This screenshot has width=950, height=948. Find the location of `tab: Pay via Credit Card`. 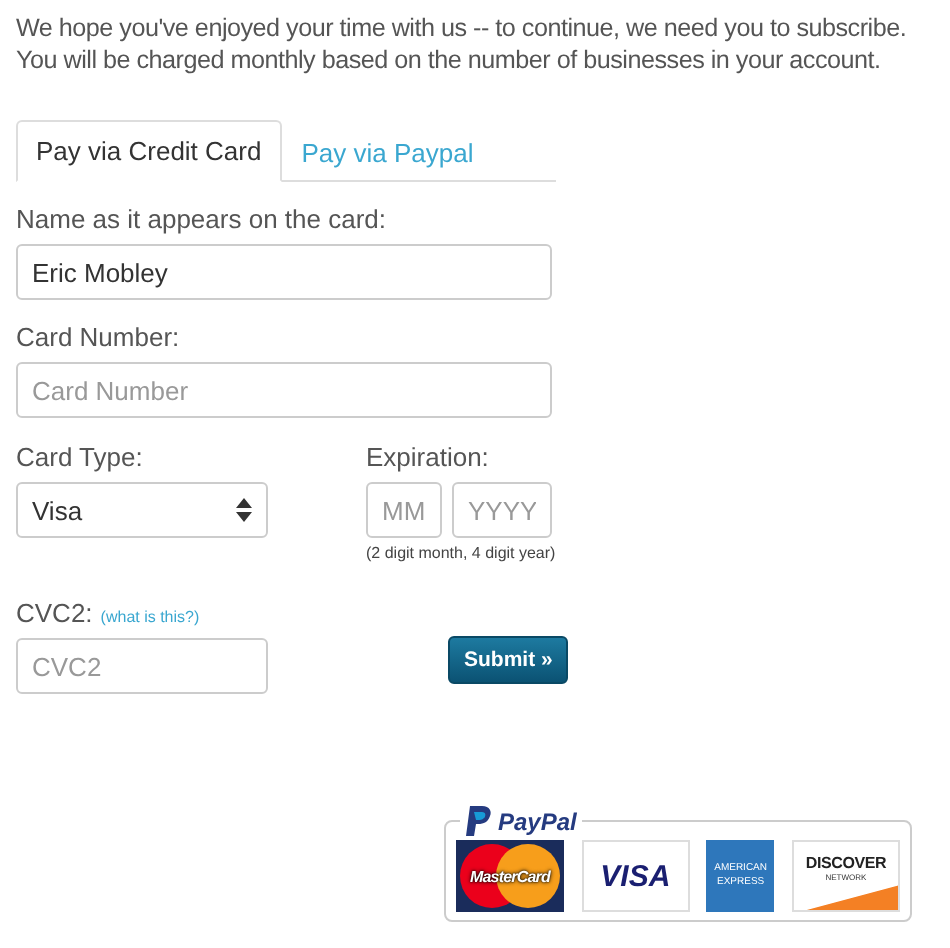

tab: Pay via Credit Card is located at coordinates (149, 151).